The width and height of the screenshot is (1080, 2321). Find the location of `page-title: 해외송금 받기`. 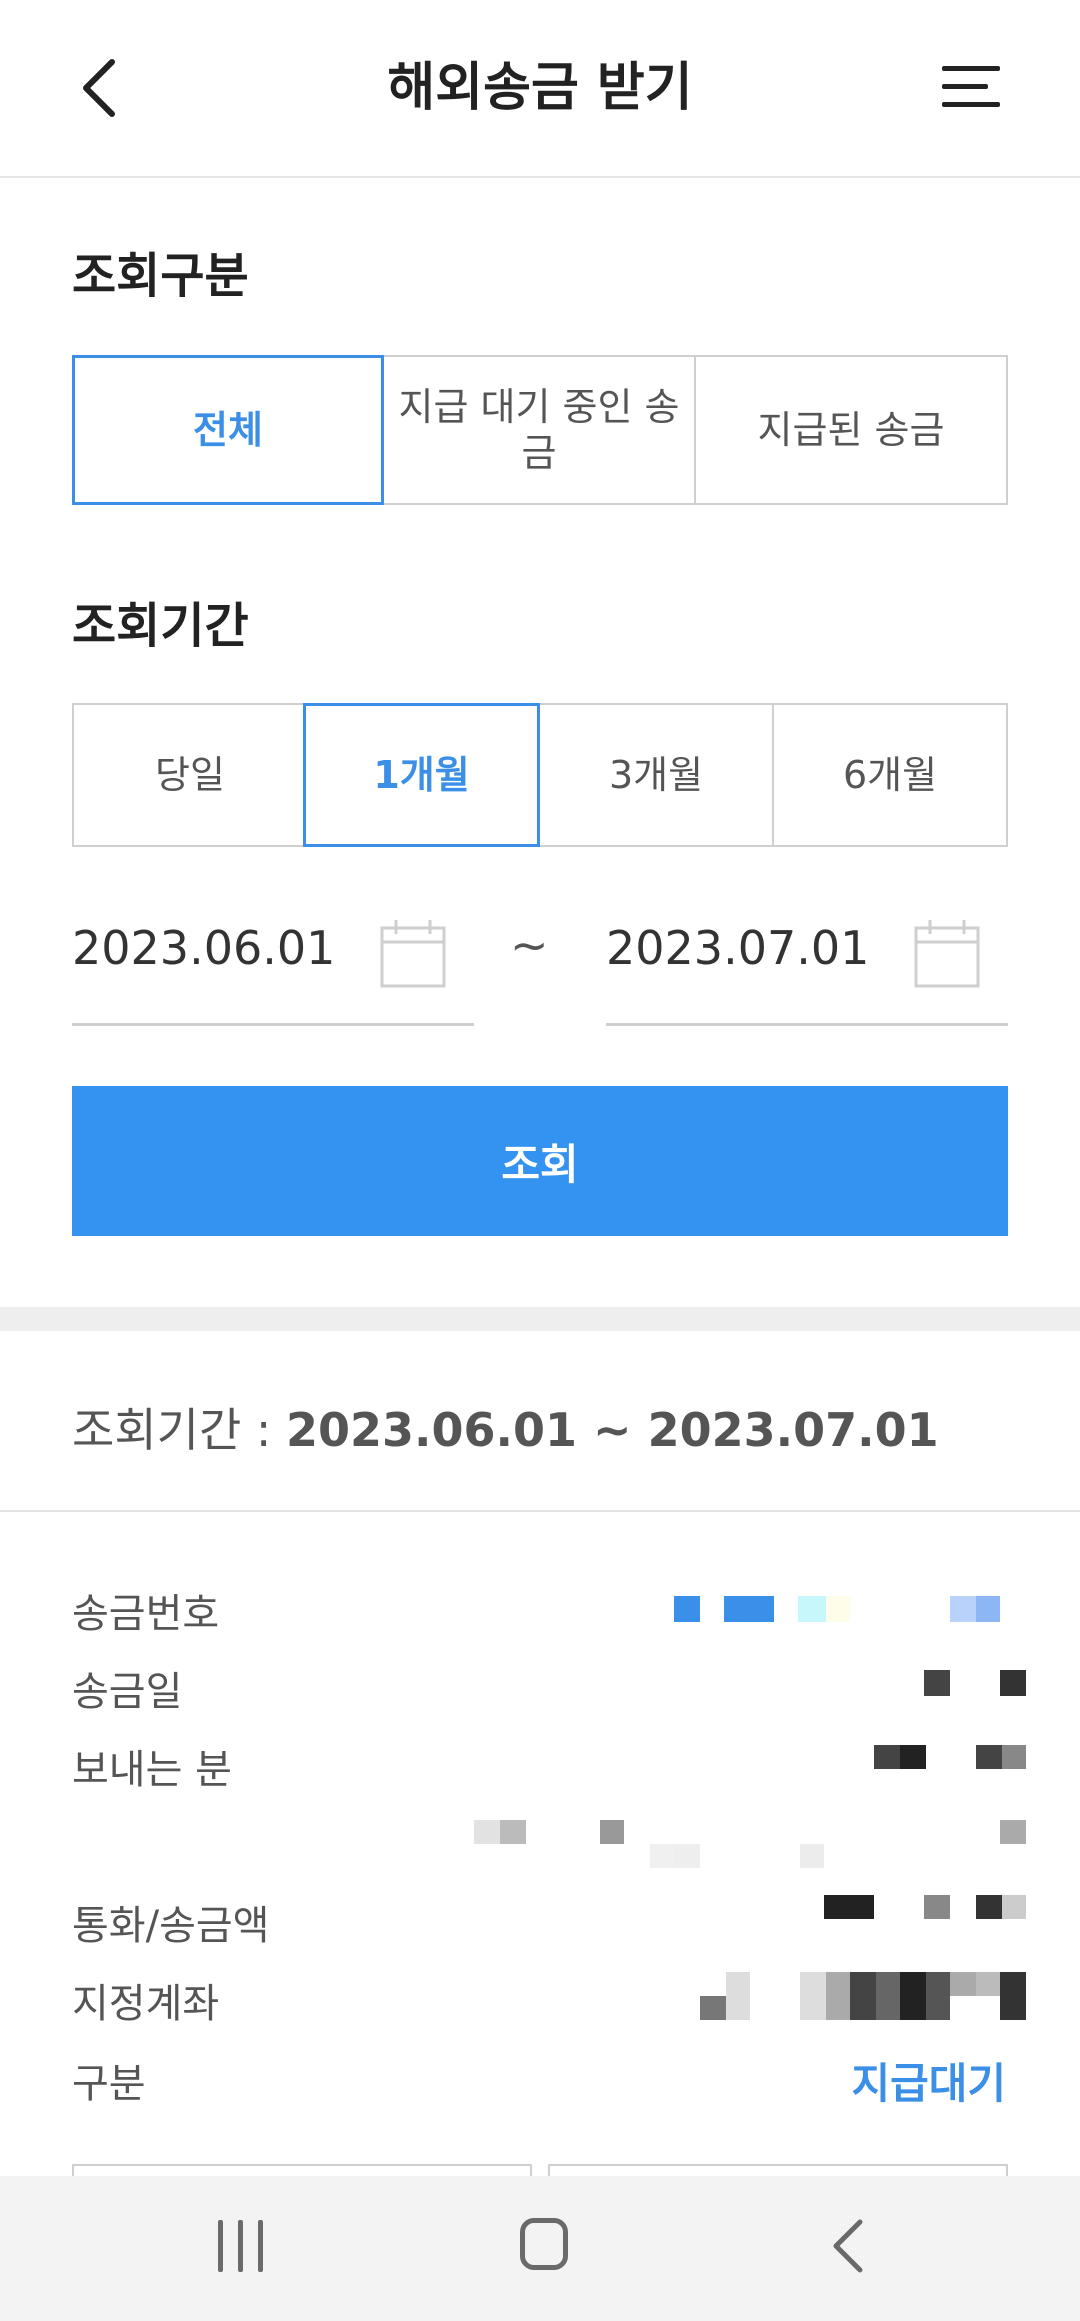

page-title: 해외송금 받기 is located at coordinates (540, 88).